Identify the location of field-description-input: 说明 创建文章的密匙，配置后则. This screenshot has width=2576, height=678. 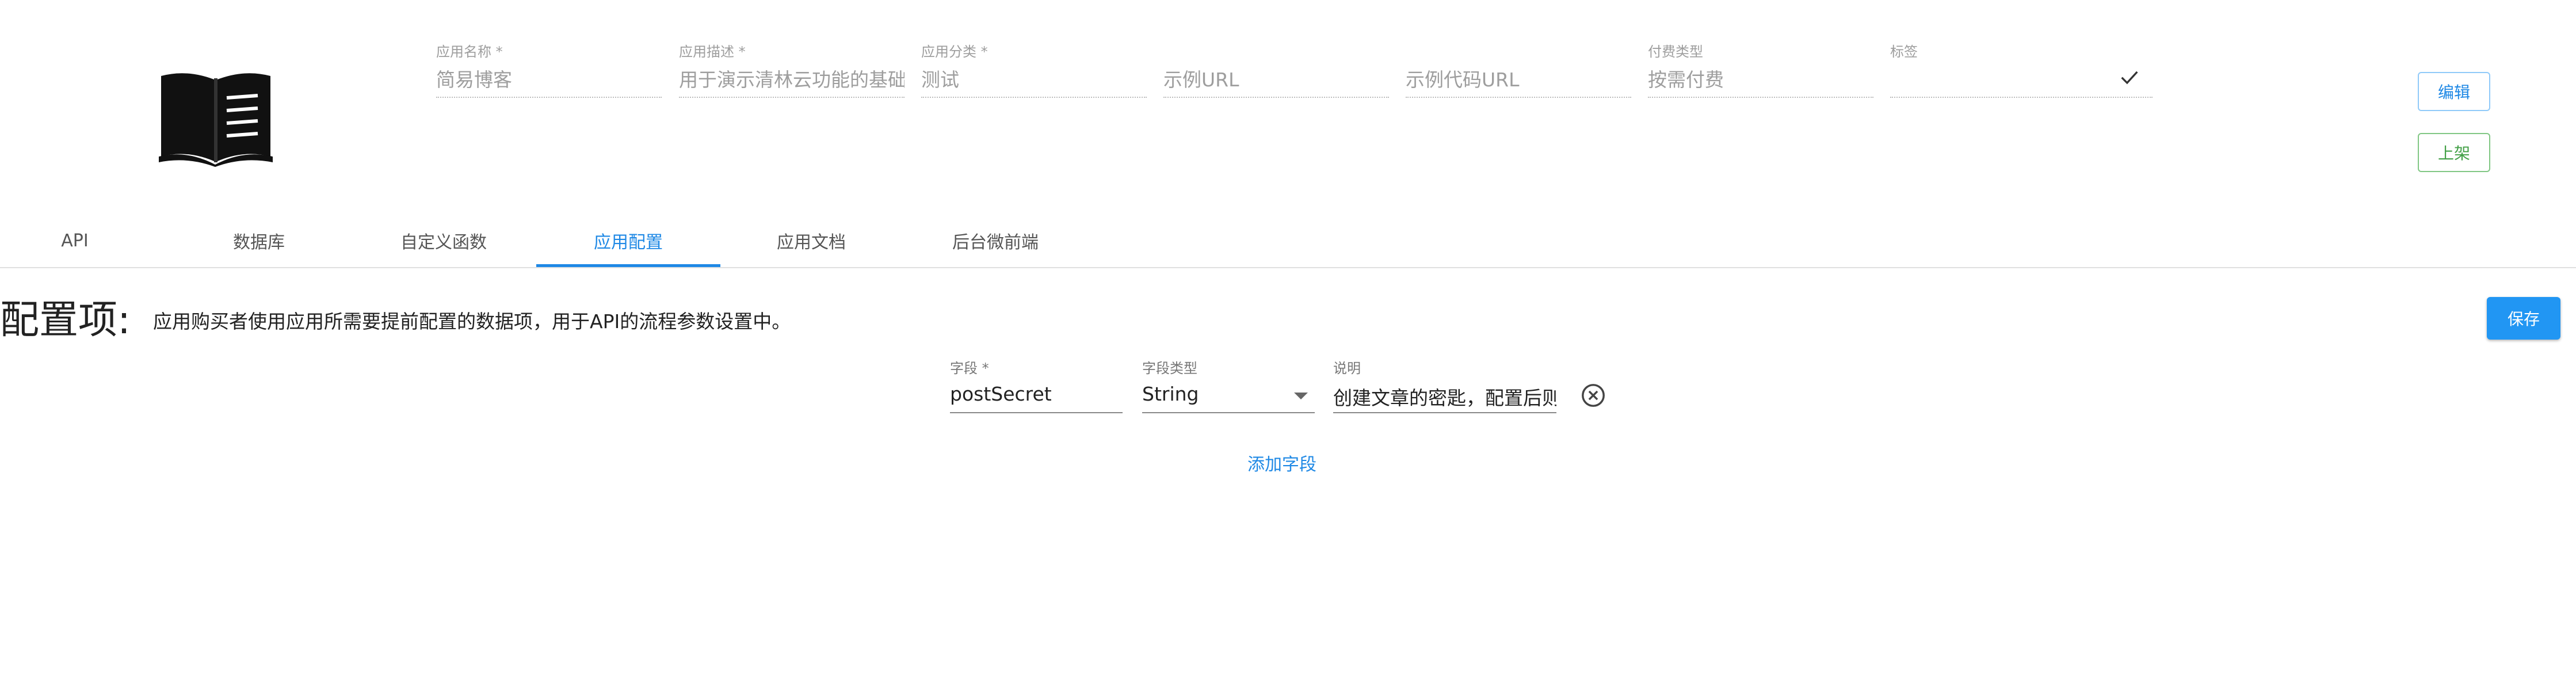
(1444, 385).